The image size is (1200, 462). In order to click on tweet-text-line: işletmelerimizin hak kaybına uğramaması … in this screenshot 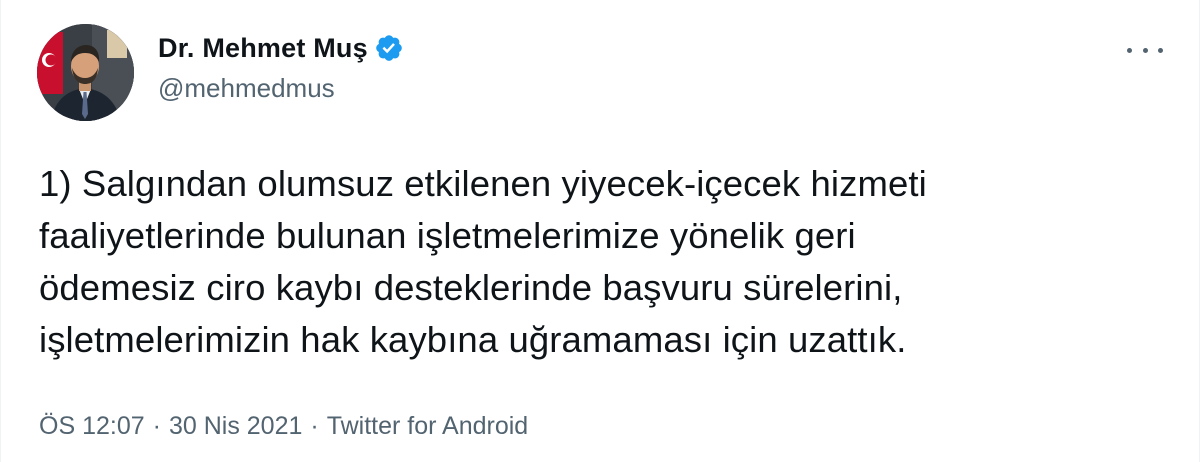, I will do `click(473, 339)`.